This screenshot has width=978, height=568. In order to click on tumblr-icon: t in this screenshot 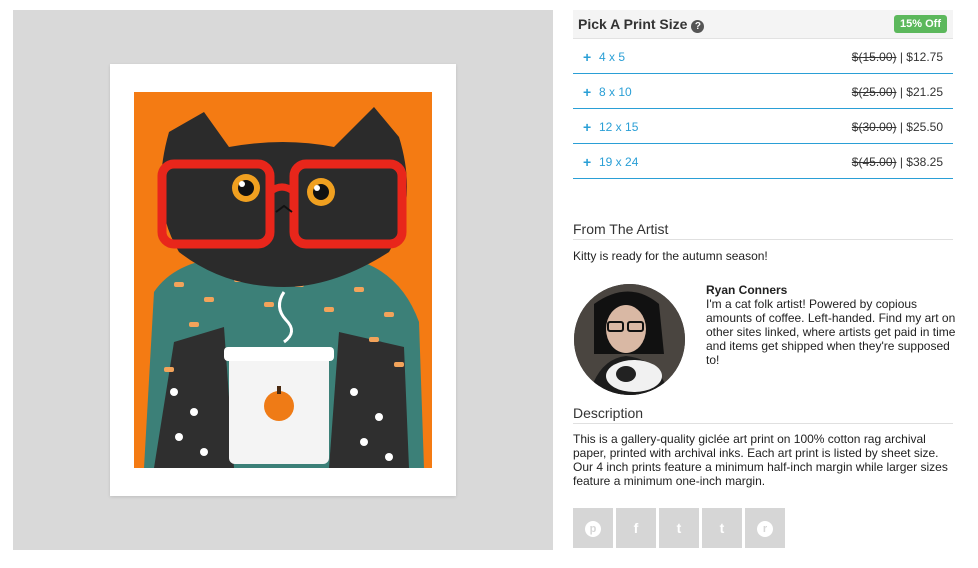, I will do `click(722, 528)`.